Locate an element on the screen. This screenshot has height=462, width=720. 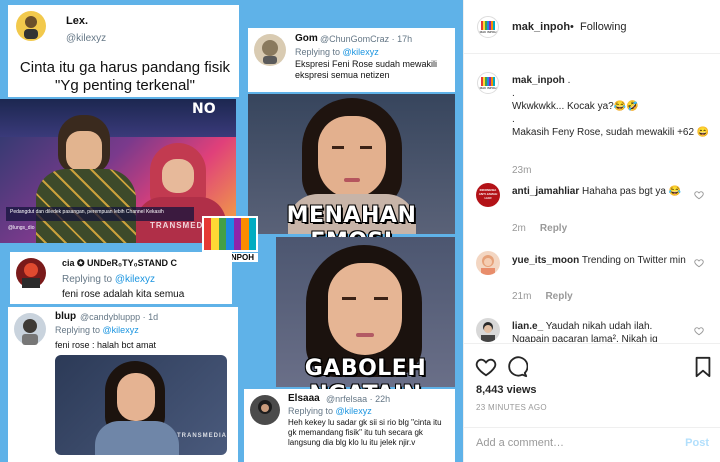
watermark: @lungs_dio is located at coordinates (21, 228).